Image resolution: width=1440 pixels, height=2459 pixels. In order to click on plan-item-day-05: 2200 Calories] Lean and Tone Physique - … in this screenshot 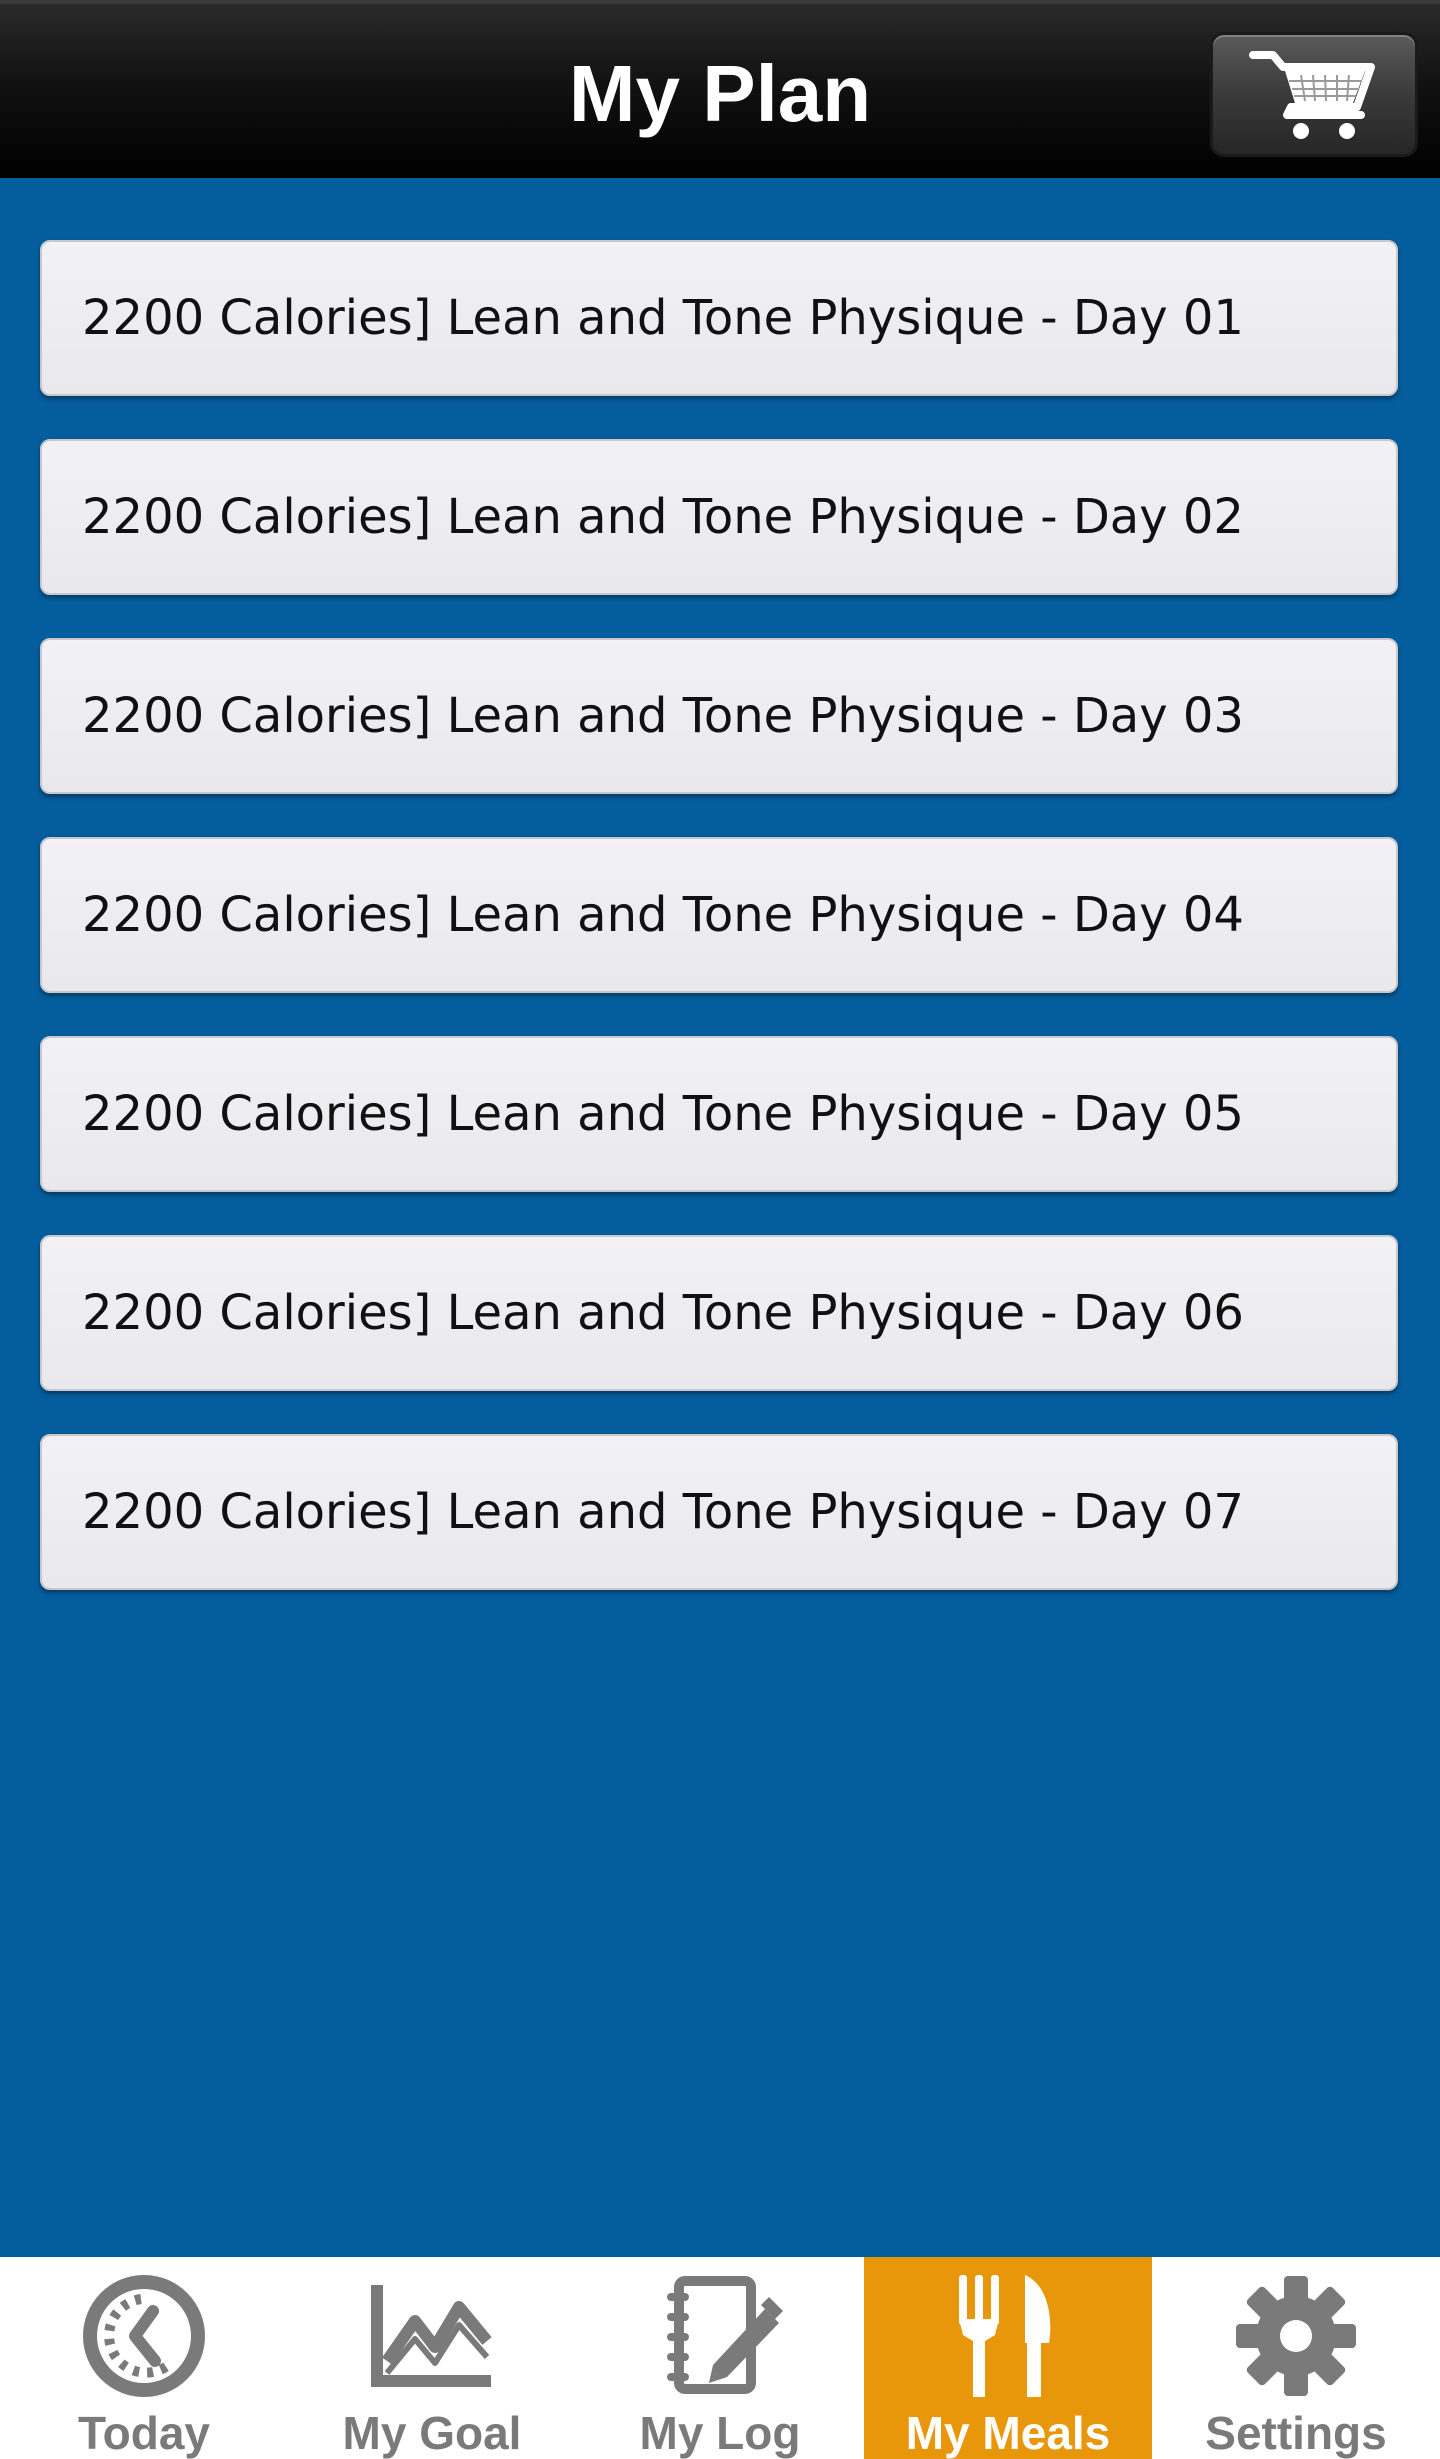, I will do `click(719, 1114)`.